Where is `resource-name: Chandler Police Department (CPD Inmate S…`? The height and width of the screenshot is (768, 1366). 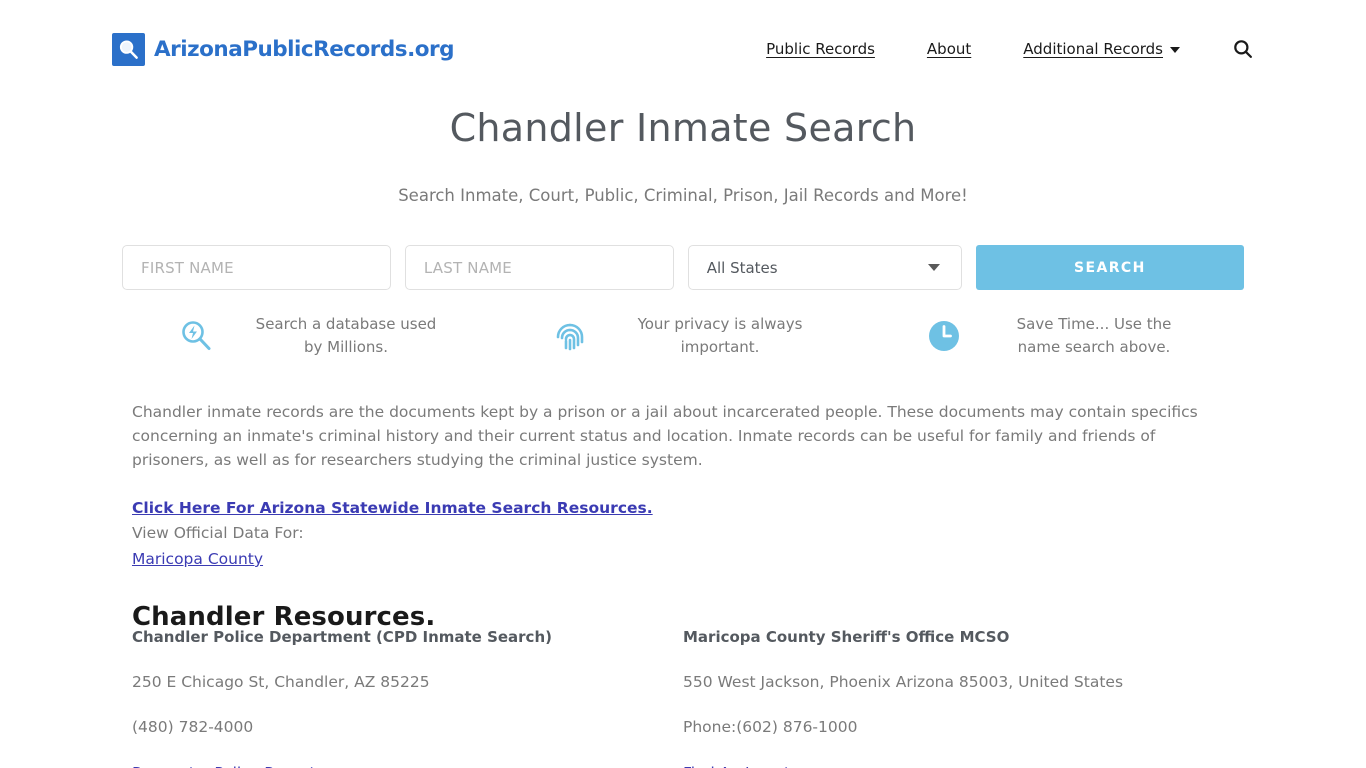 resource-name: Chandler Police Department (CPD Inmate S… is located at coordinates (342, 637).